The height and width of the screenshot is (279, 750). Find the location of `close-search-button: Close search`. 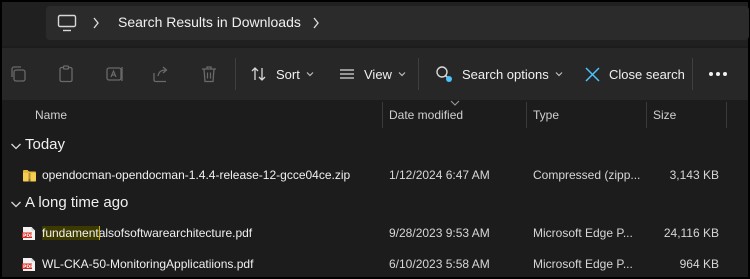

close-search-button: Close search is located at coordinates (634, 74).